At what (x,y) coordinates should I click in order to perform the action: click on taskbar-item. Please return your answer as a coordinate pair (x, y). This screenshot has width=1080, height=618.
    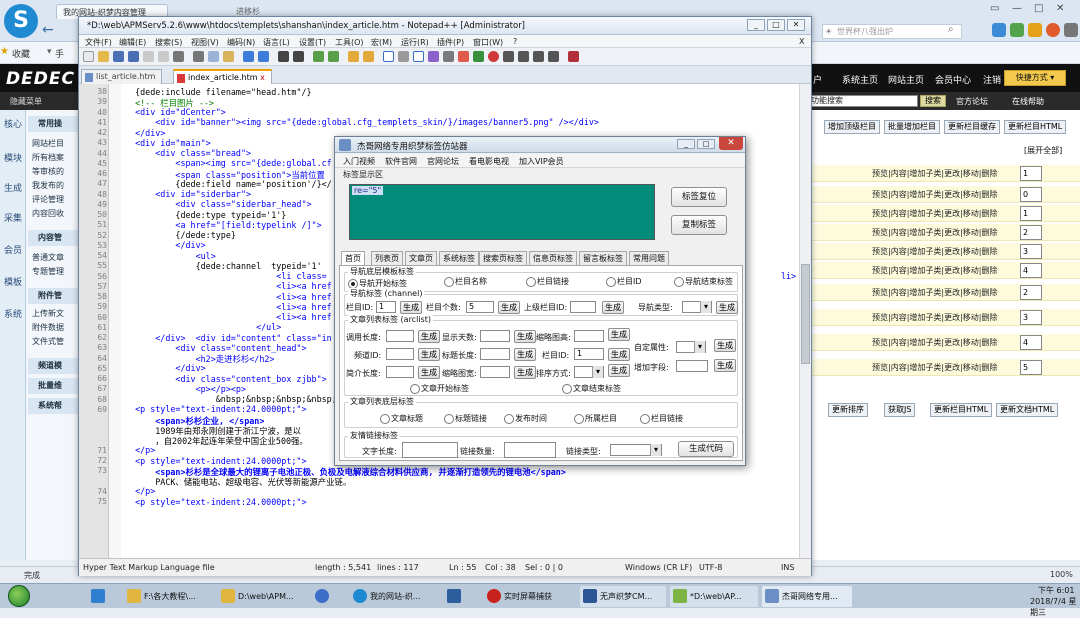
    Looking at the image, I should click on (329, 596).